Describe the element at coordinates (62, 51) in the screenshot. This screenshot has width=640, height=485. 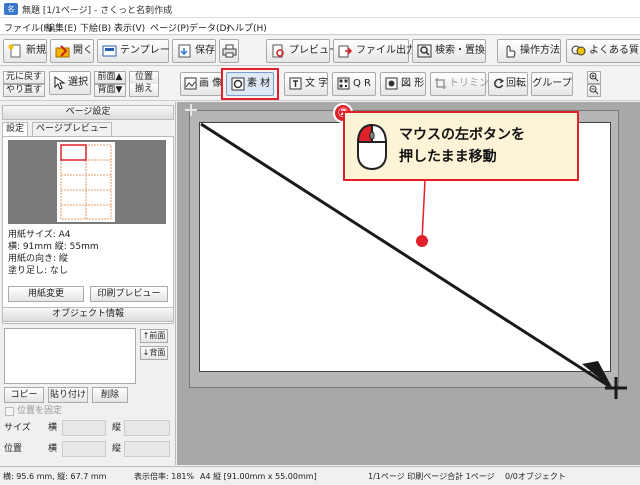
I see `open-folder-icon` at that location.